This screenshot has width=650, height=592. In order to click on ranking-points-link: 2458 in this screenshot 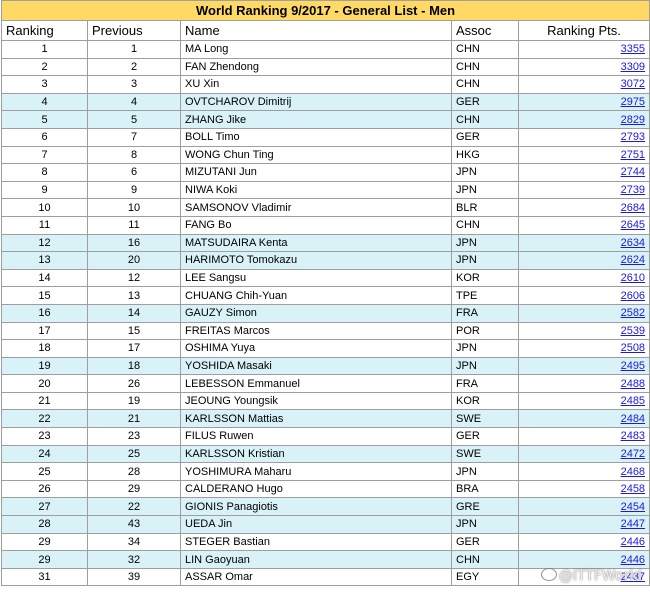, I will do `click(633, 489)`.